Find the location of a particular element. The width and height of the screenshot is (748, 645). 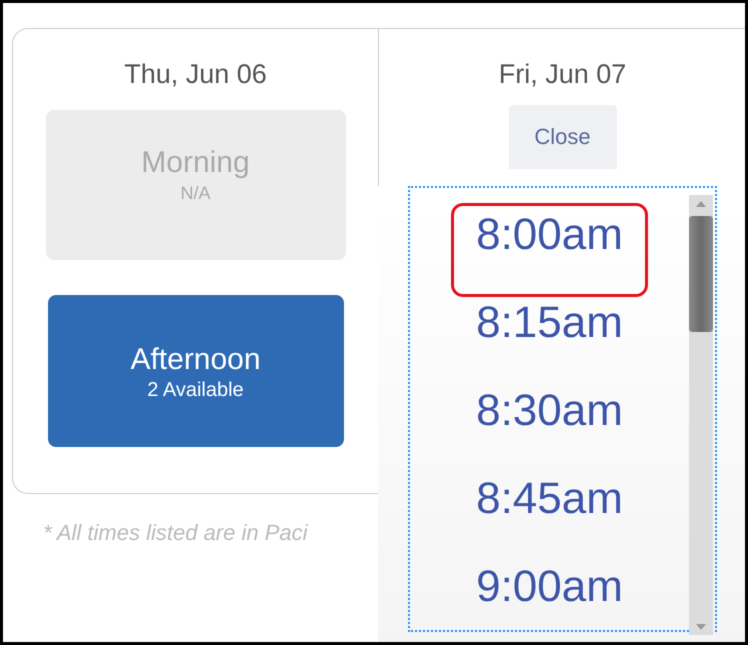

time-option: 8:30am is located at coordinates (549, 426).